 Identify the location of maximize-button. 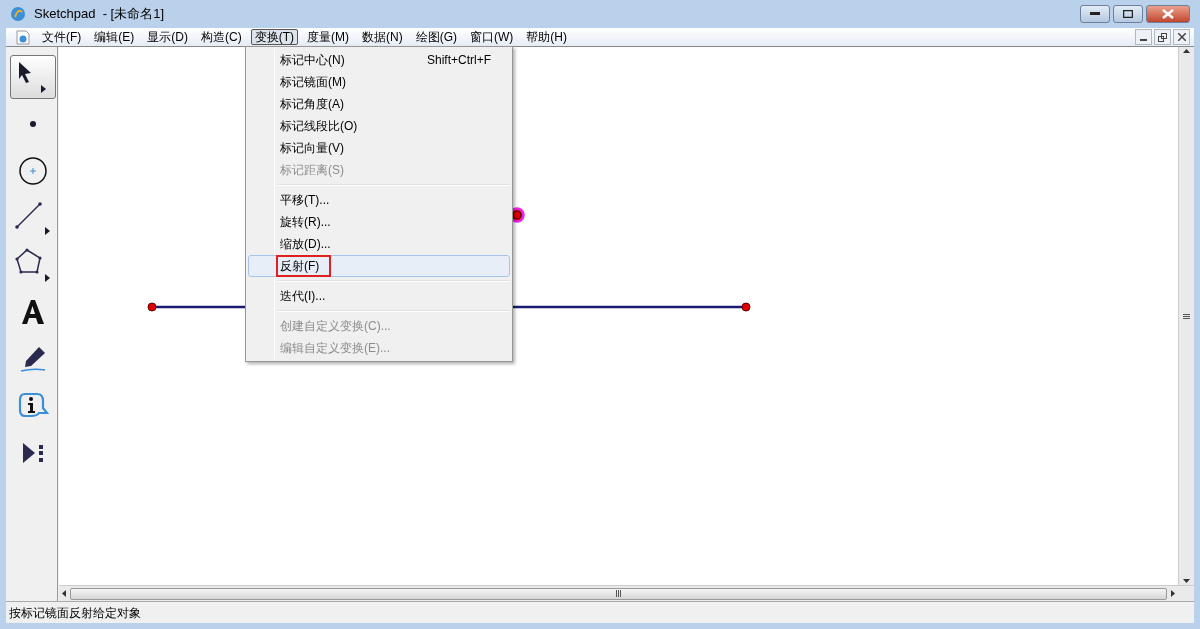
(1128, 14).